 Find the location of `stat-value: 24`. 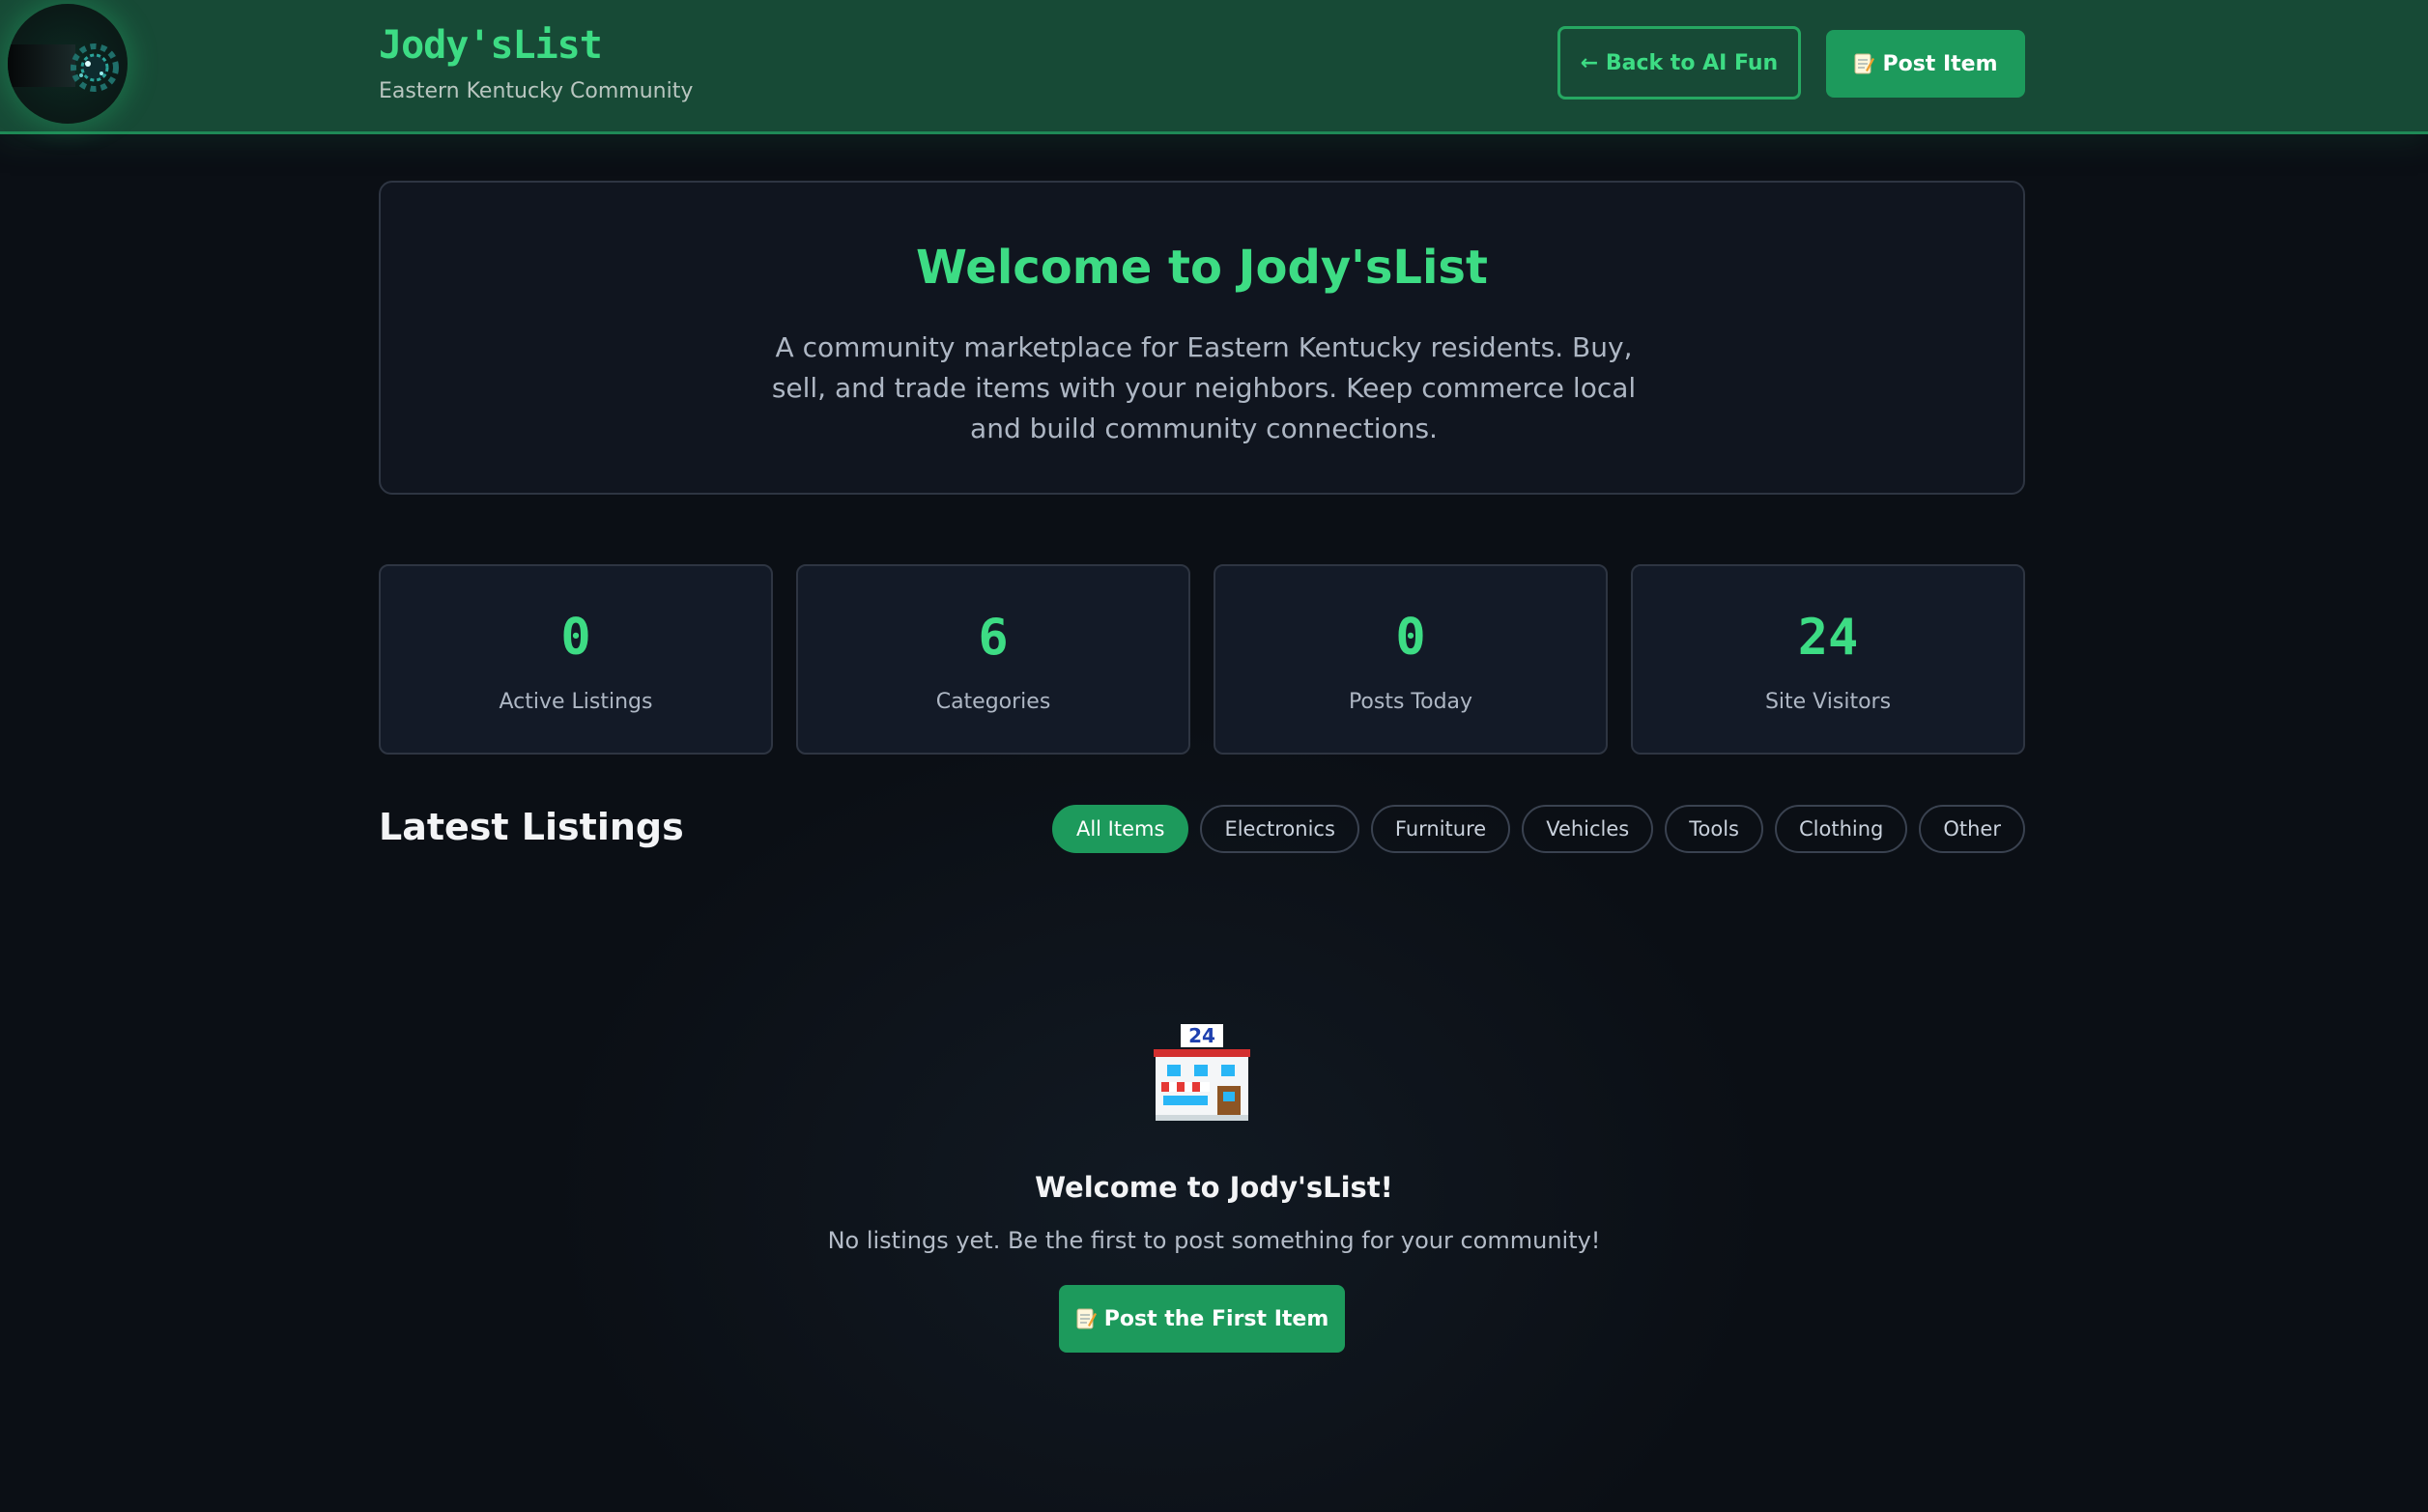

stat-value: 24 is located at coordinates (1828, 638).